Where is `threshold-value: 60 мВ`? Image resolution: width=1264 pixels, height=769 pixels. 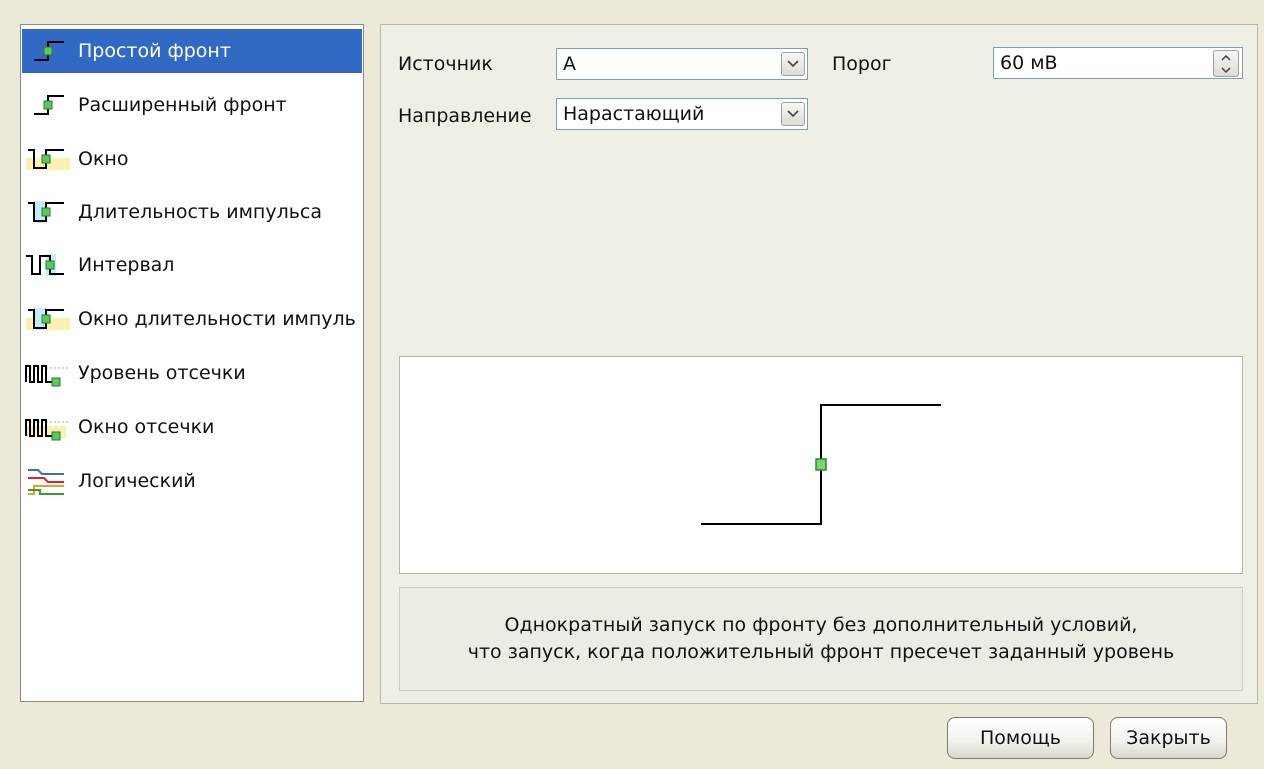
threshold-value: 60 мВ is located at coordinates (1029, 63).